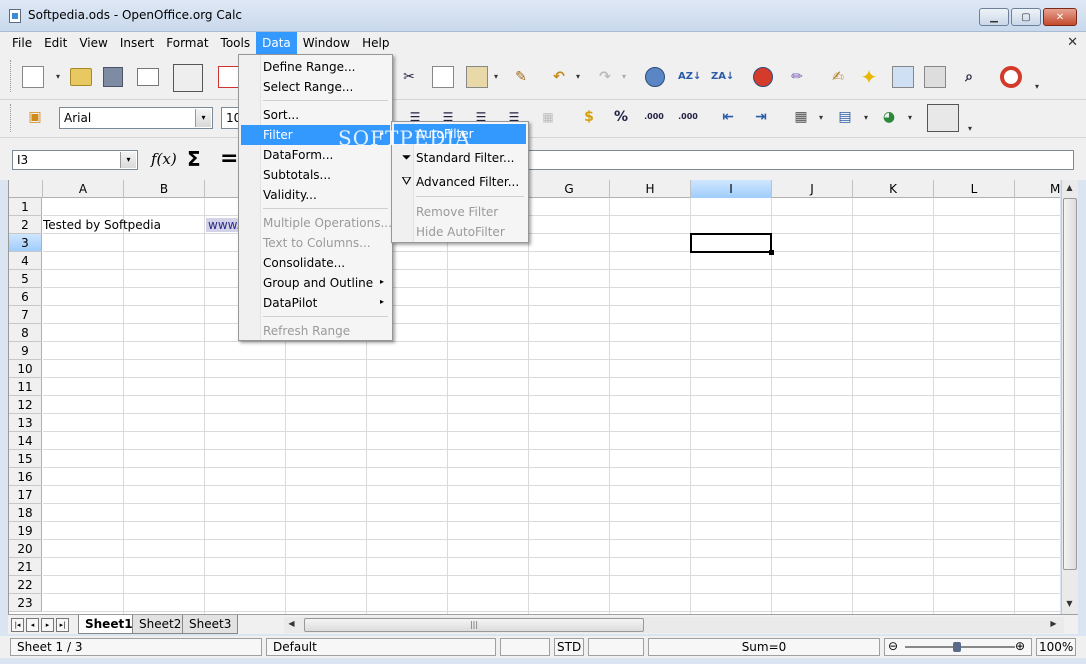 Image resolution: width=1086 pixels, height=664 pixels. I want to click on zoom-level: 100%, so click(1056, 647).